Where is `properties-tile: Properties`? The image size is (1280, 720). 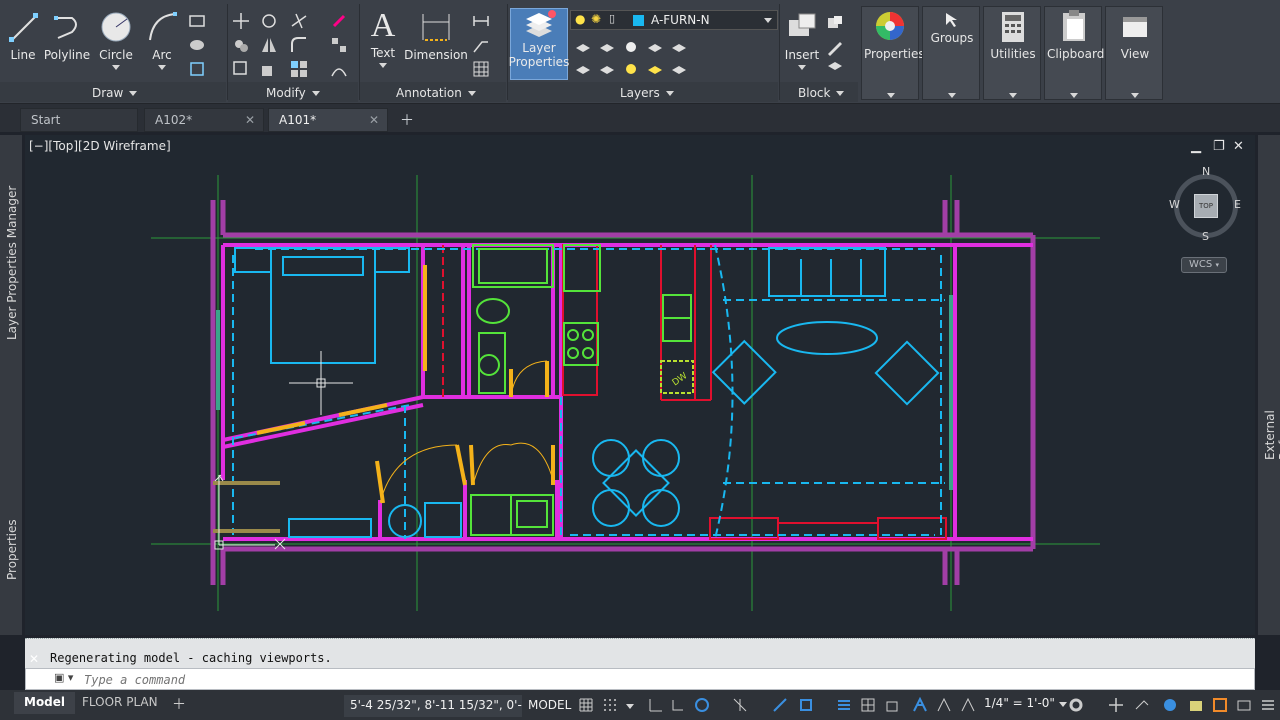
properties-tile: Properties is located at coordinates (893, 53).